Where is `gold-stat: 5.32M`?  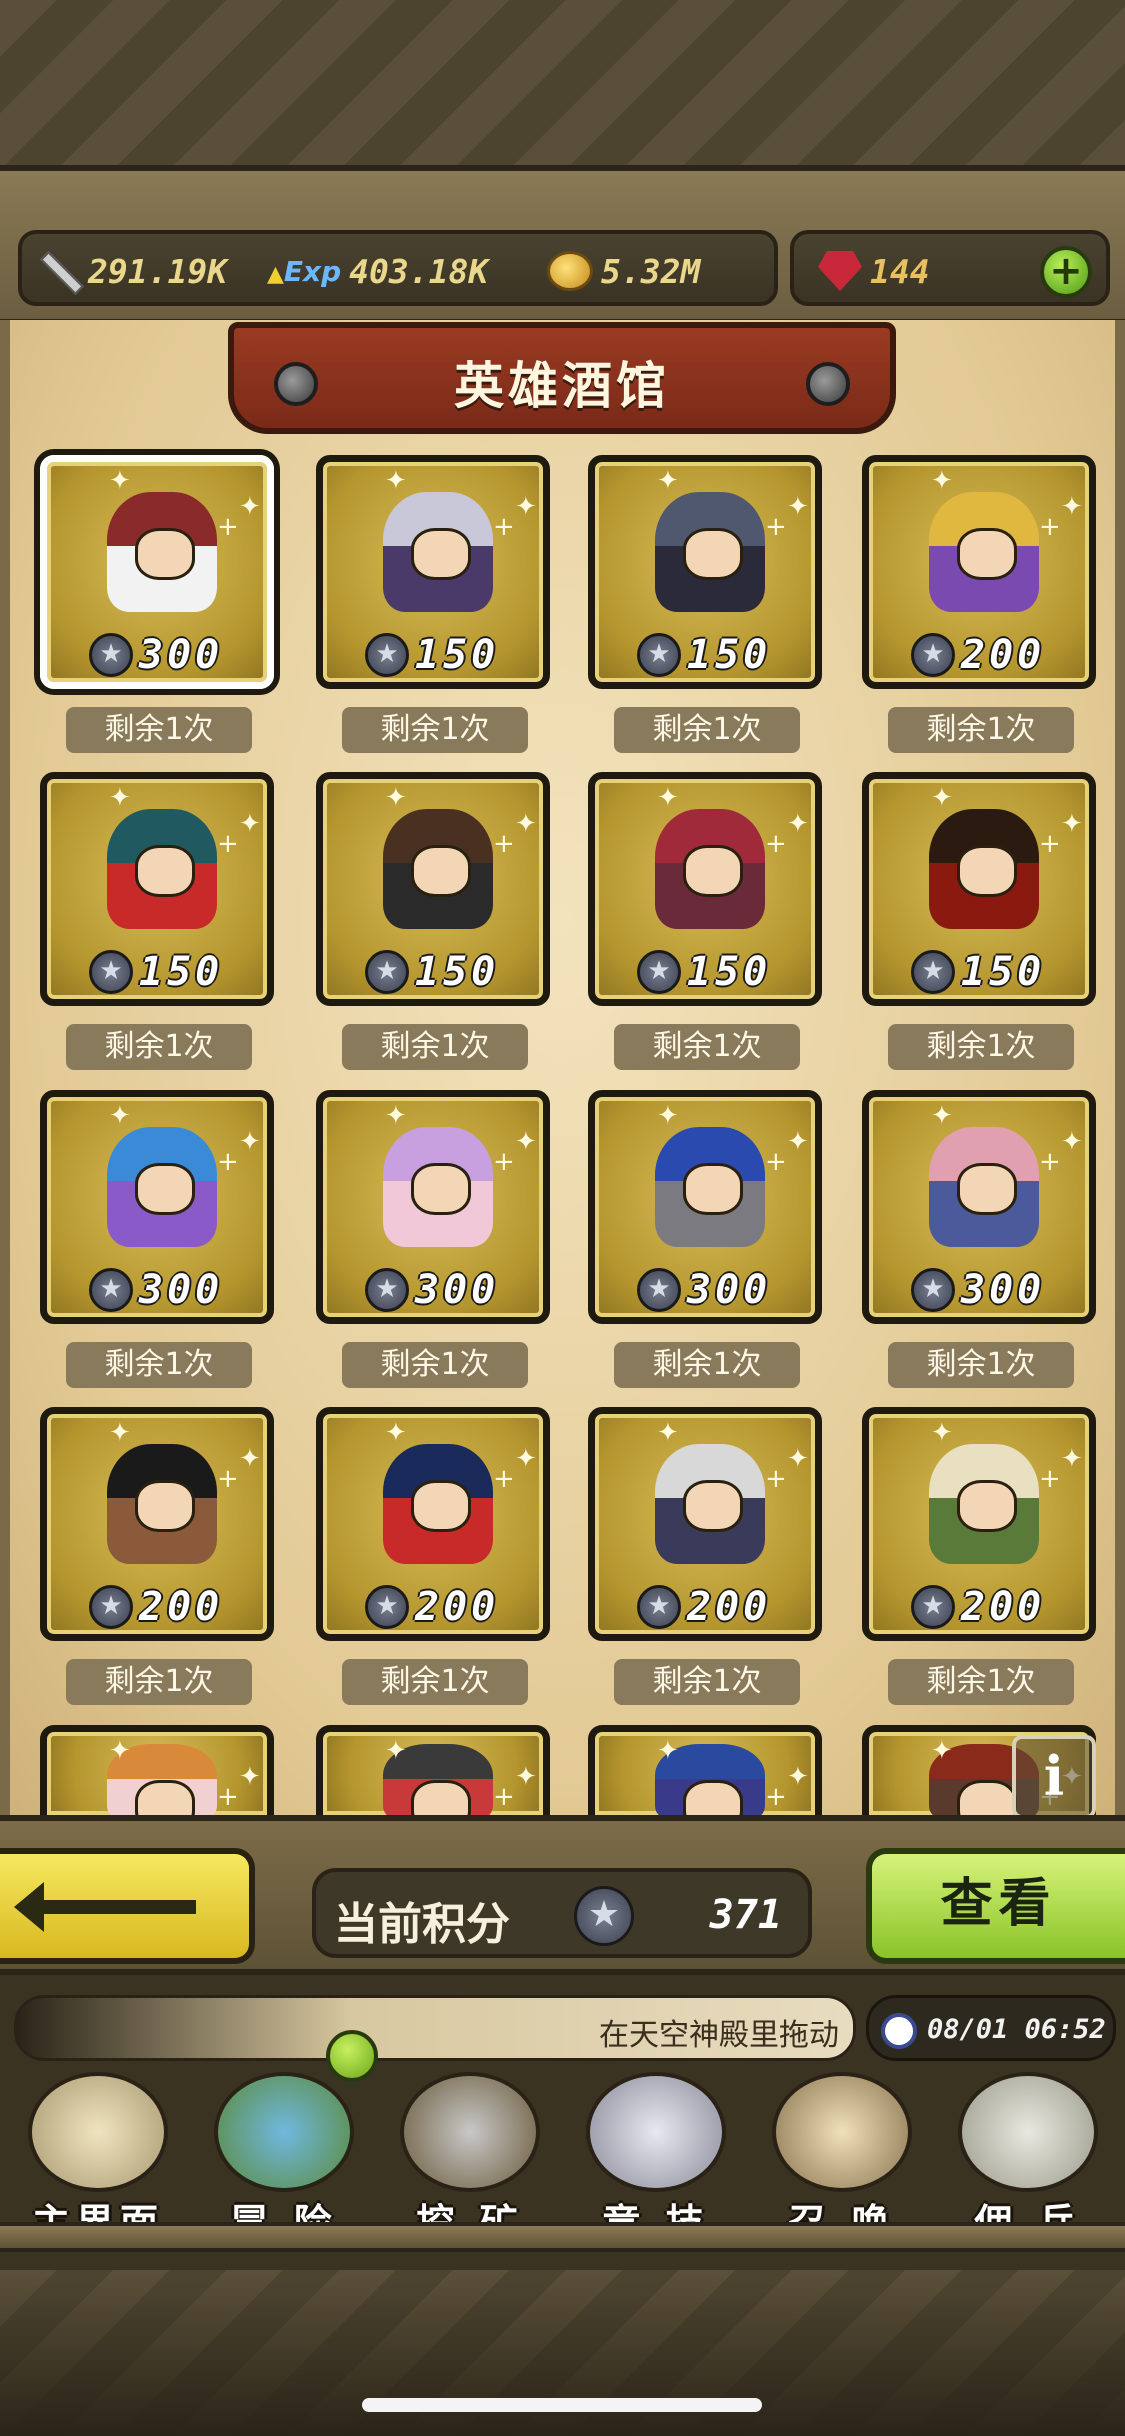
gold-stat: 5.32M is located at coordinates (623, 271).